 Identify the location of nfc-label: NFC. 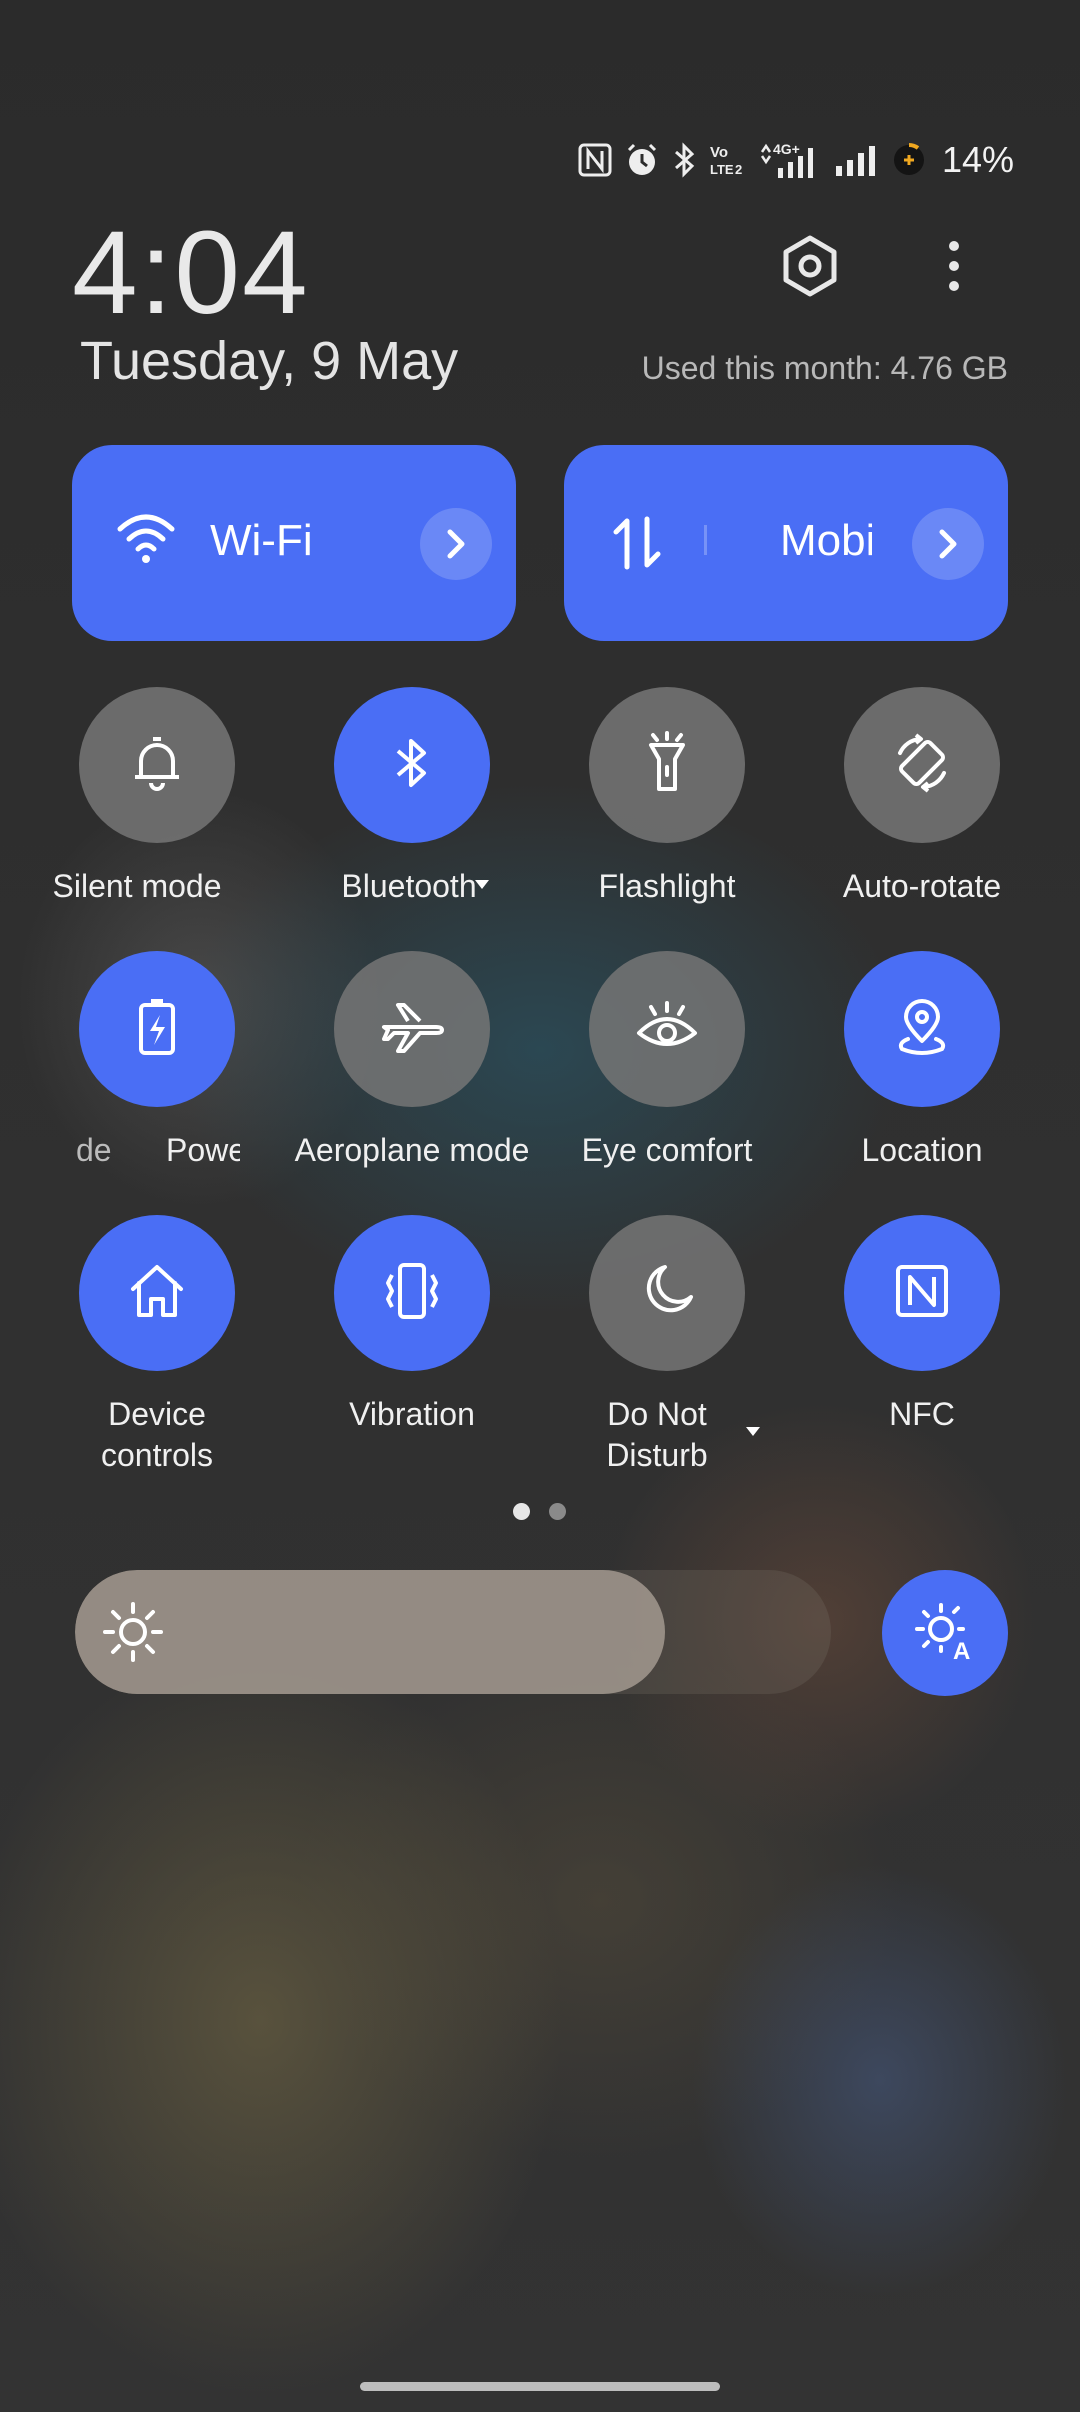
(922, 1414).